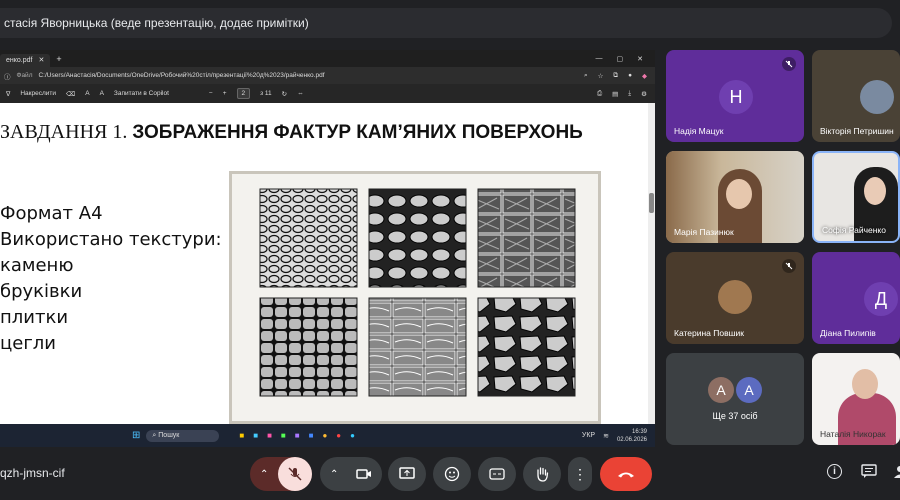 The width and height of the screenshot is (900, 500). What do you see at coordinates (183, 435) in the screenshot?
I see `taskbar-search: ⌕ Пошук` at bounding box center [183, 435].